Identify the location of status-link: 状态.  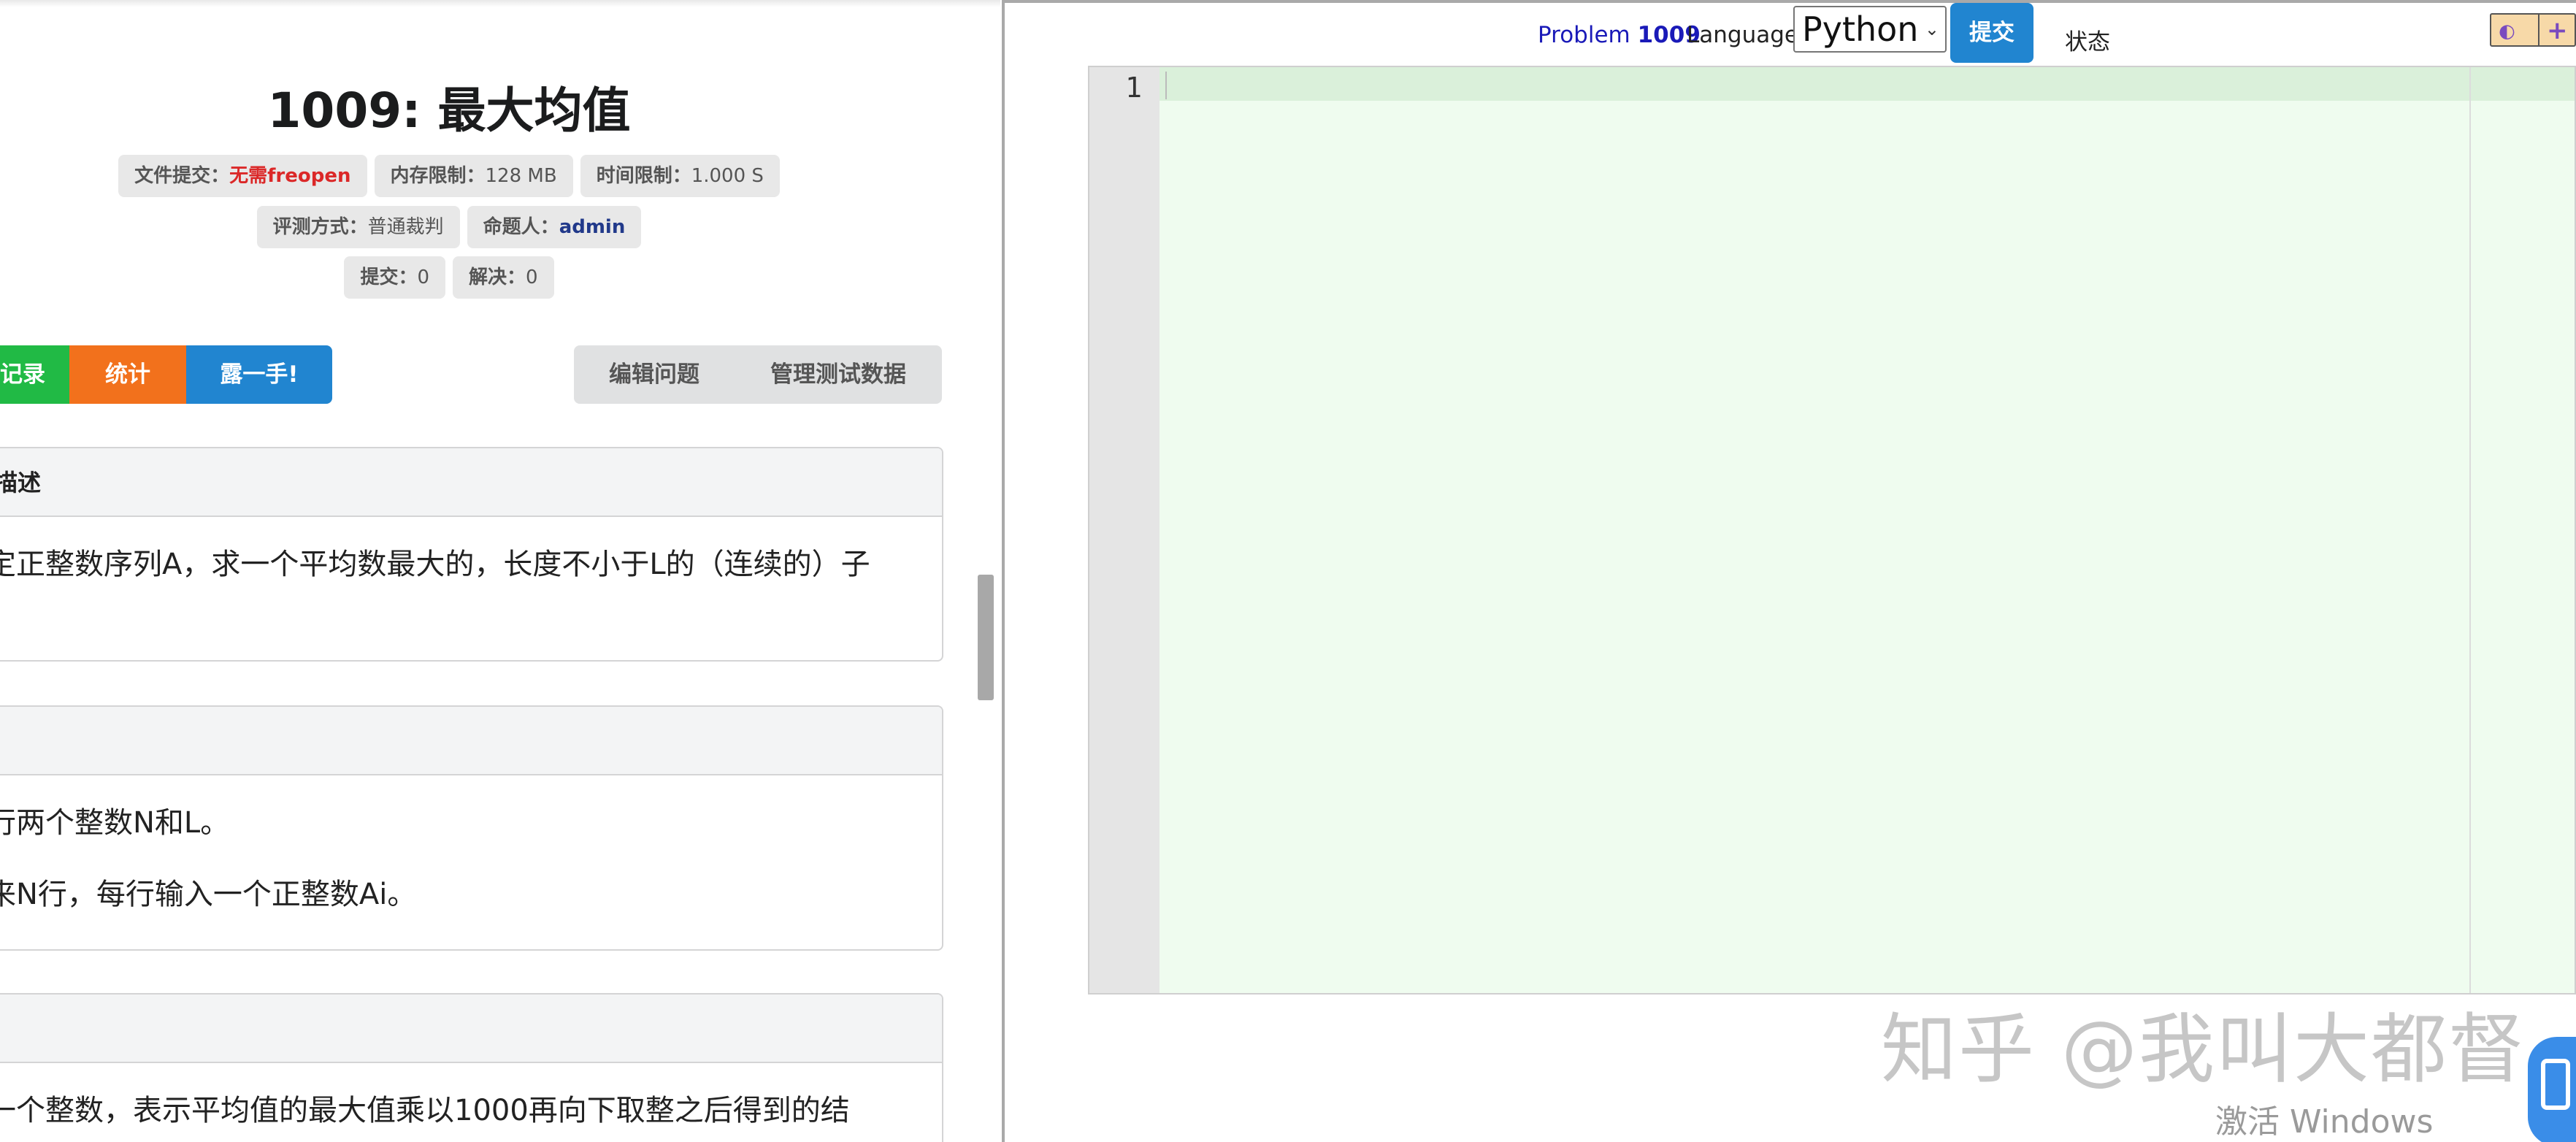
(2087, 39).